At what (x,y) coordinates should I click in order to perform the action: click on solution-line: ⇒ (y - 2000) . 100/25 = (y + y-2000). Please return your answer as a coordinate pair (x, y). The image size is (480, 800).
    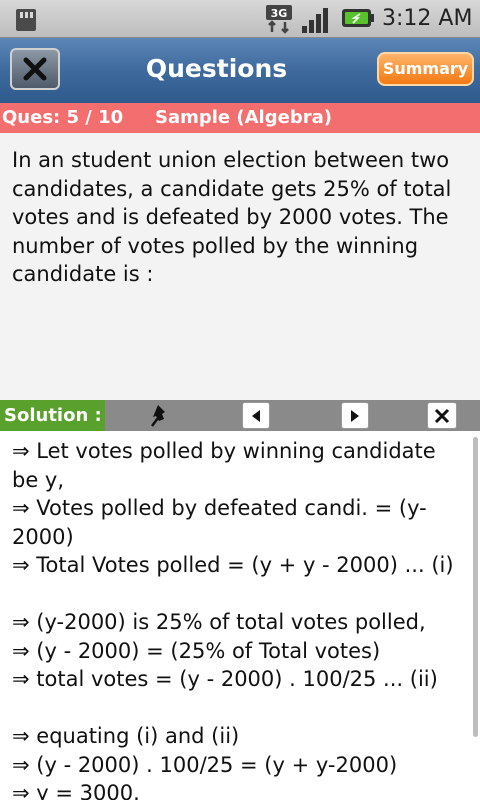
    Looking at the image, I should click on (205, 764).